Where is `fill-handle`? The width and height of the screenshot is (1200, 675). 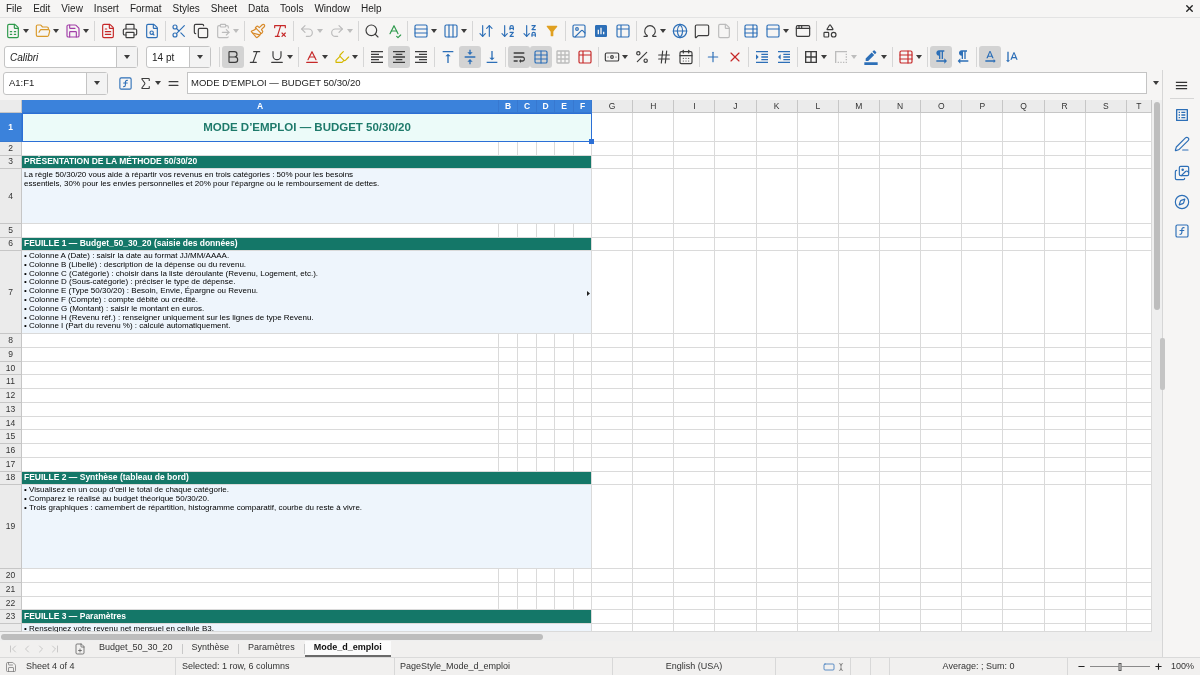 fill-handle is located at coordinates (591, 141).